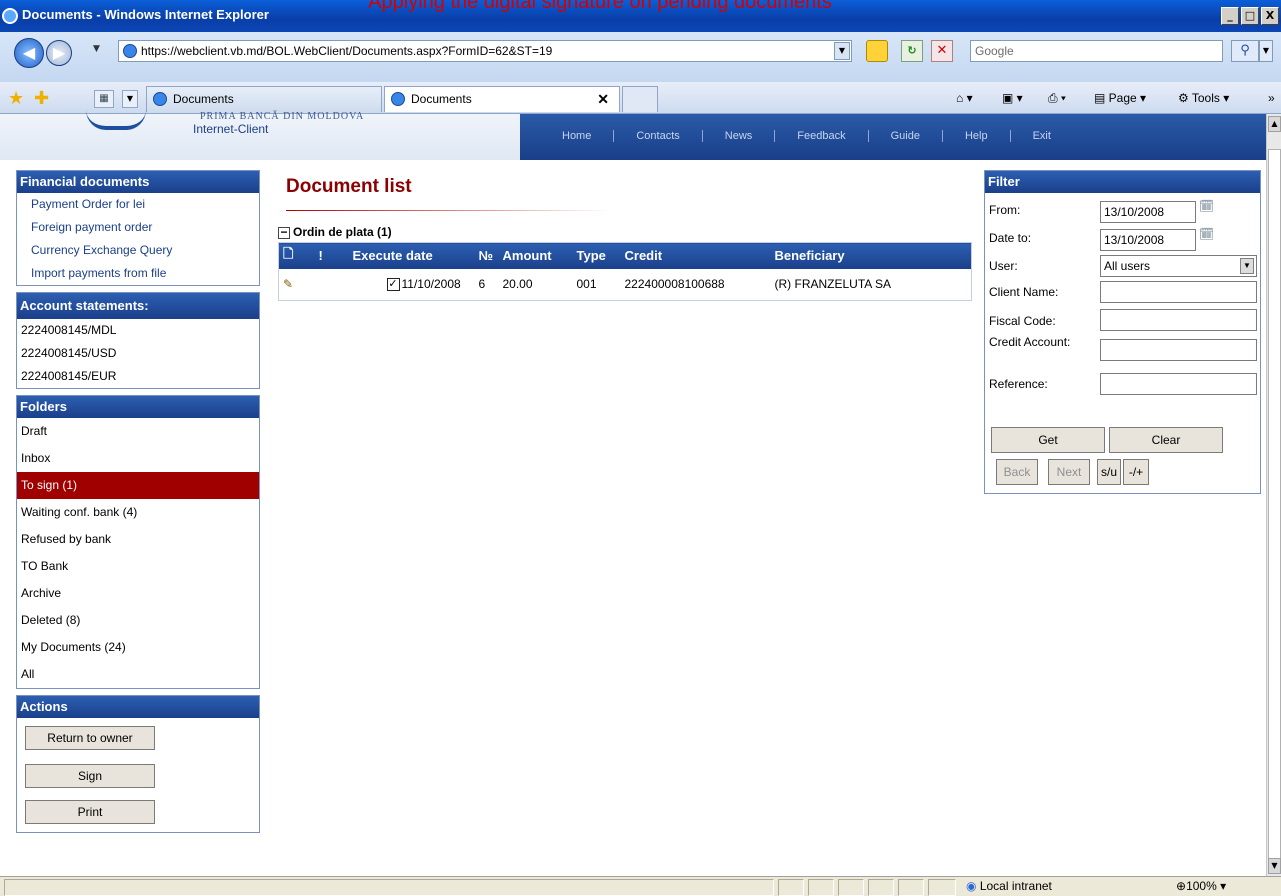 The height and width of the screenshot is (896, 1281). I want to click on page-scrollbar: ▲ ▼, so click(1273, 495).